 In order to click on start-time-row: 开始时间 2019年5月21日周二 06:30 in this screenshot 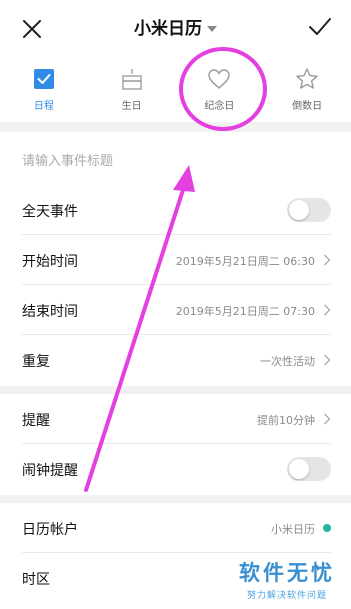, I will do `click(176, 260)`.